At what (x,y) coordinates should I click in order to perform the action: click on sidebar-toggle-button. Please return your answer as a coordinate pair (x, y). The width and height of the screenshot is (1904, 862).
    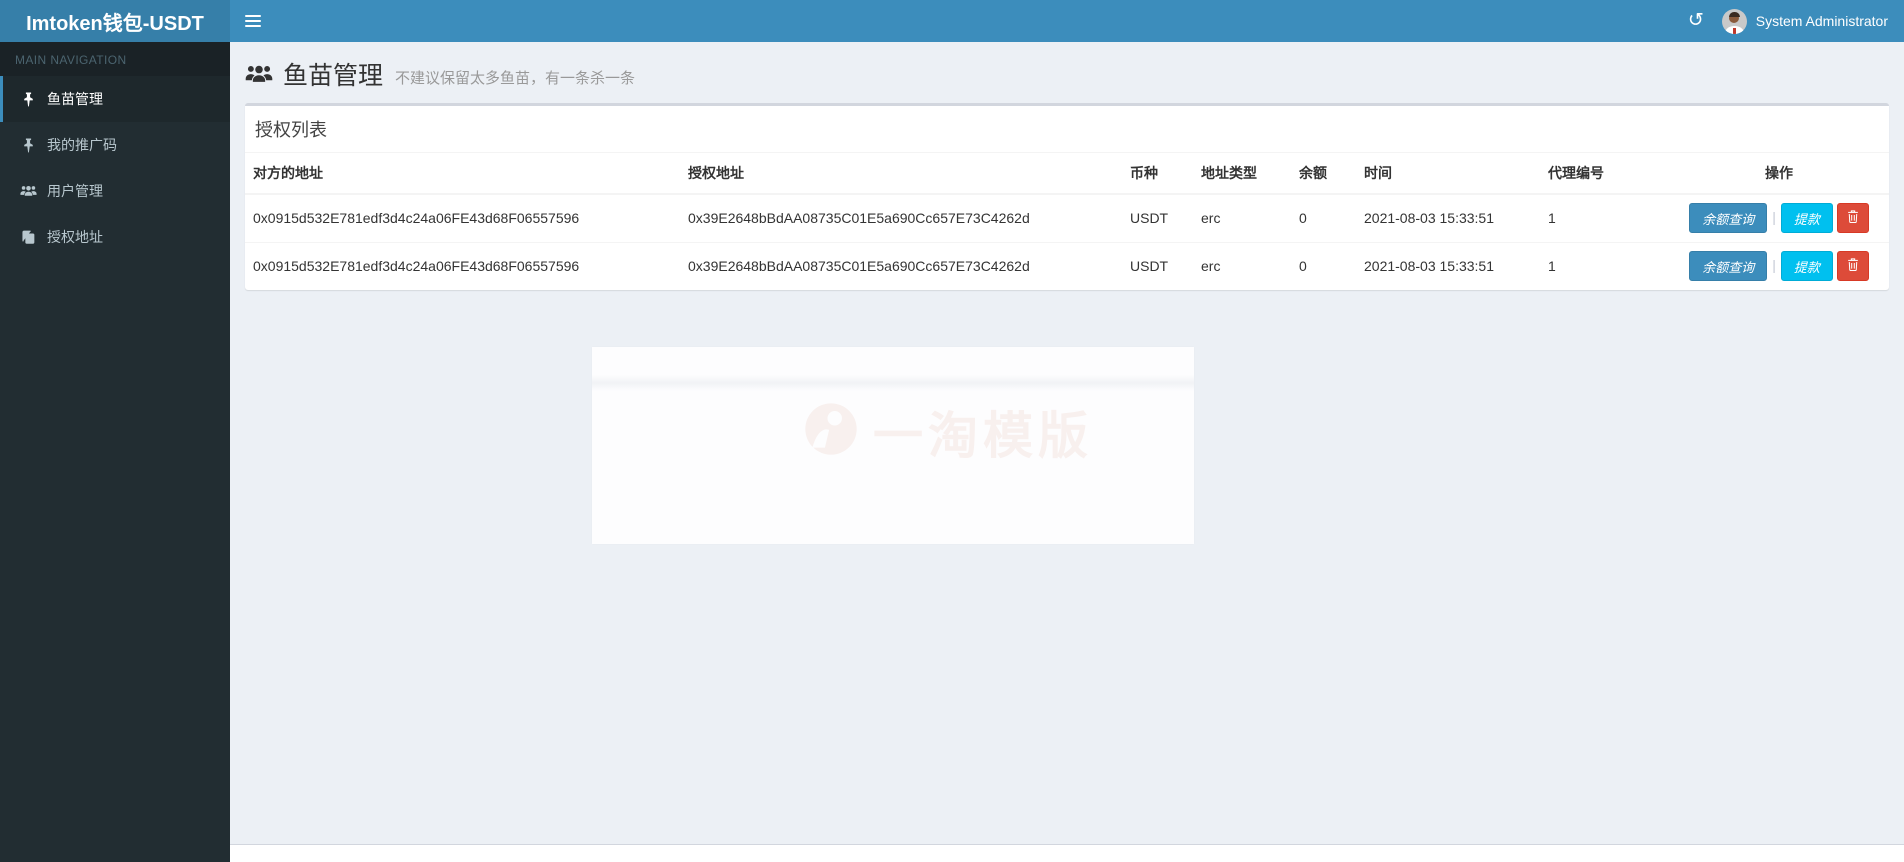
    Looking at the image, I should click on (253, 21).